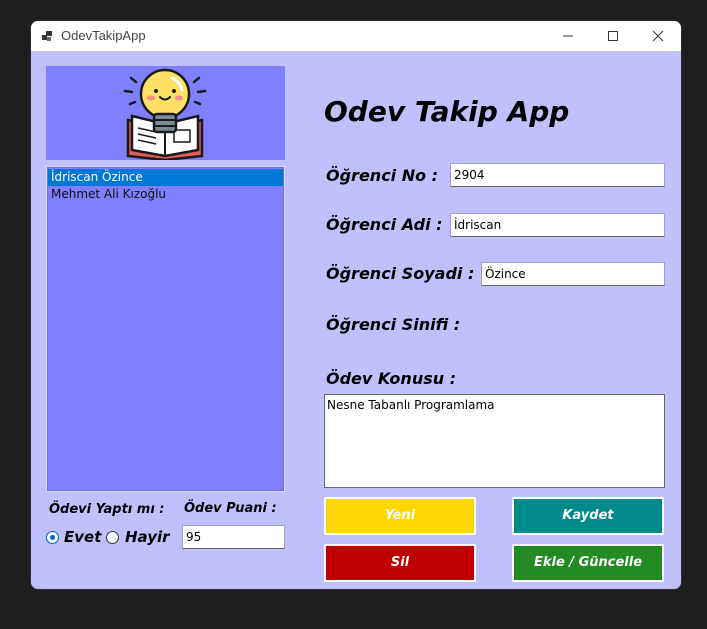 The image size is (707, 629). What do you see at coordinates (557, 225) in the screenshot?
I see `student-name-input: İdriscan` at bounding box center [557, 225].